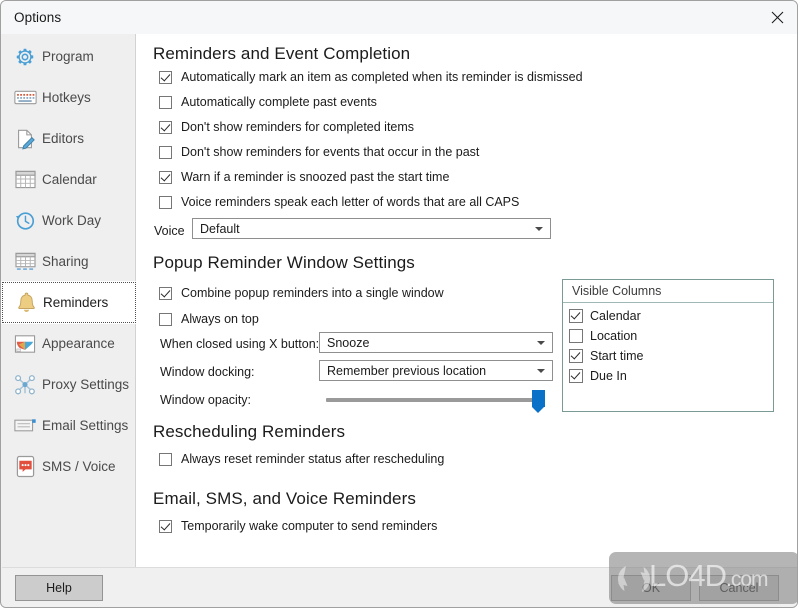 The width and height of the screenshot is (800, 610). I want to click on visible-column-label: Calendar, so click(615, 316).